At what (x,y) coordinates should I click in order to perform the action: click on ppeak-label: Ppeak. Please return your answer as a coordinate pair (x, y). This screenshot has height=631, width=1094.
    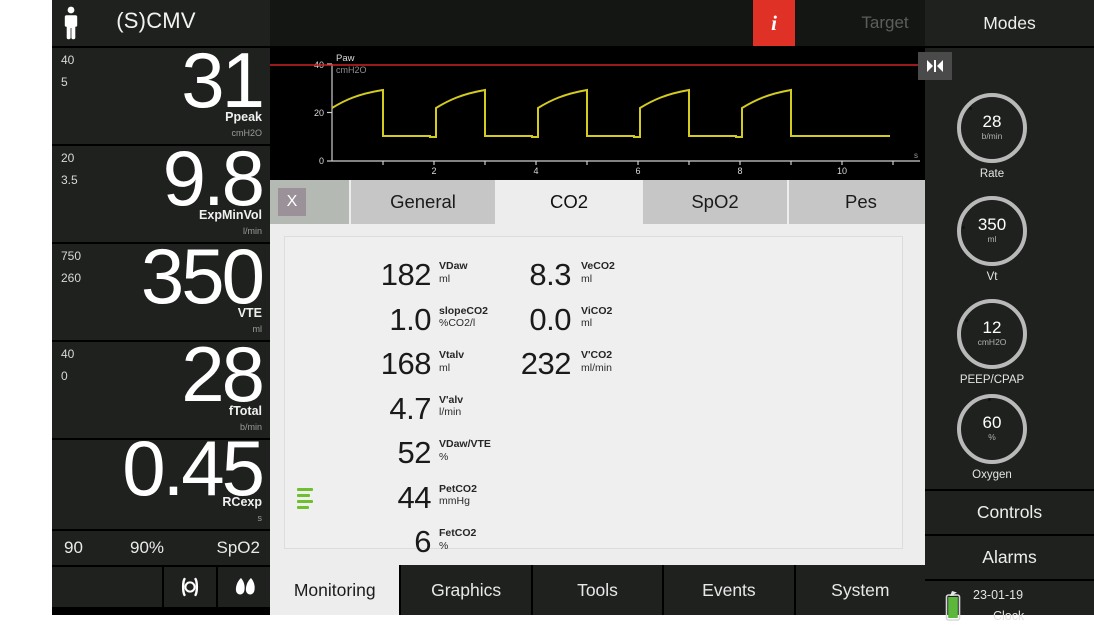
    Looking at the image, I should click on (243, 117).